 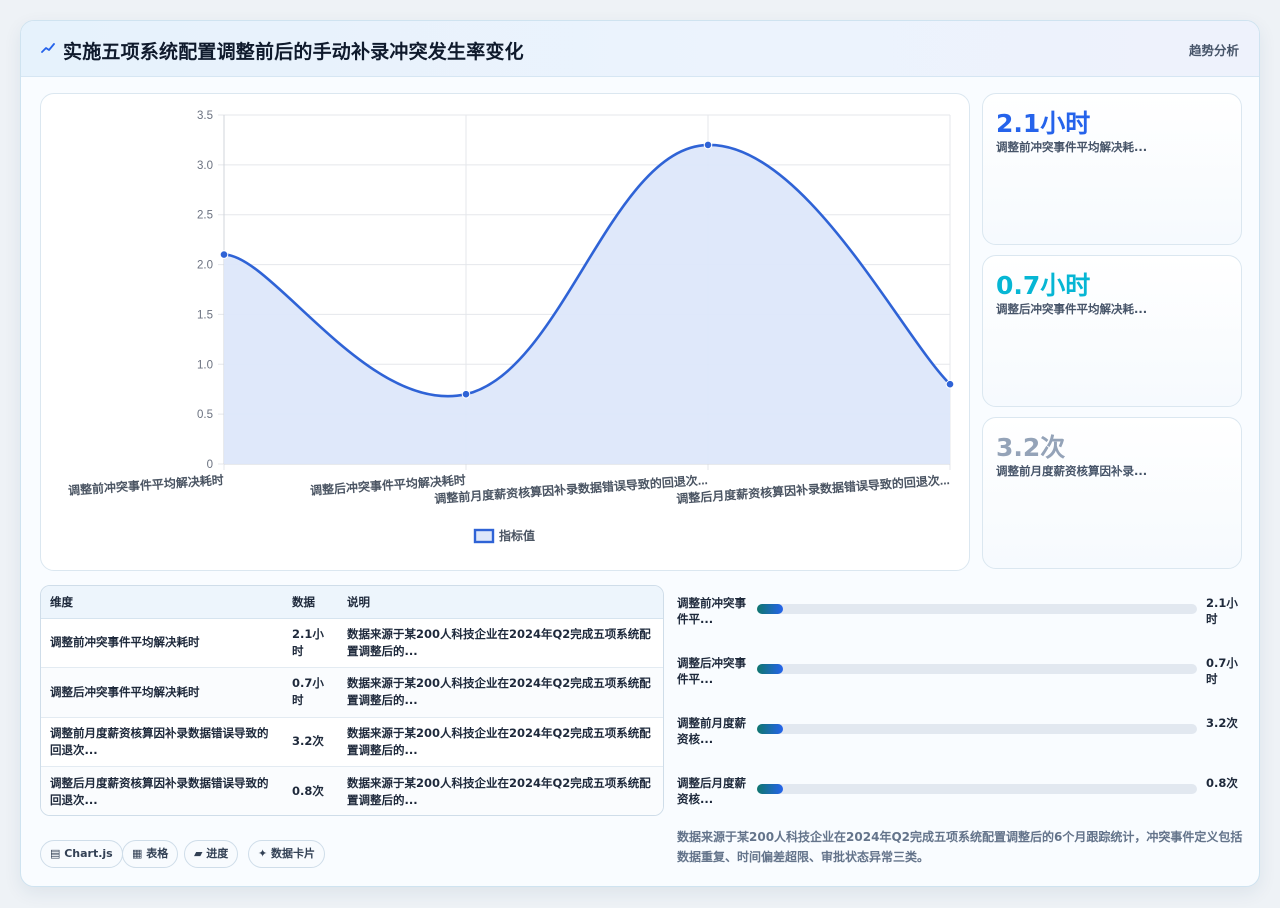 What do you see at coordinates (310, 790) in the screenshot?
I see `cell-data: 0.8次` at bounding box center [310, 790].